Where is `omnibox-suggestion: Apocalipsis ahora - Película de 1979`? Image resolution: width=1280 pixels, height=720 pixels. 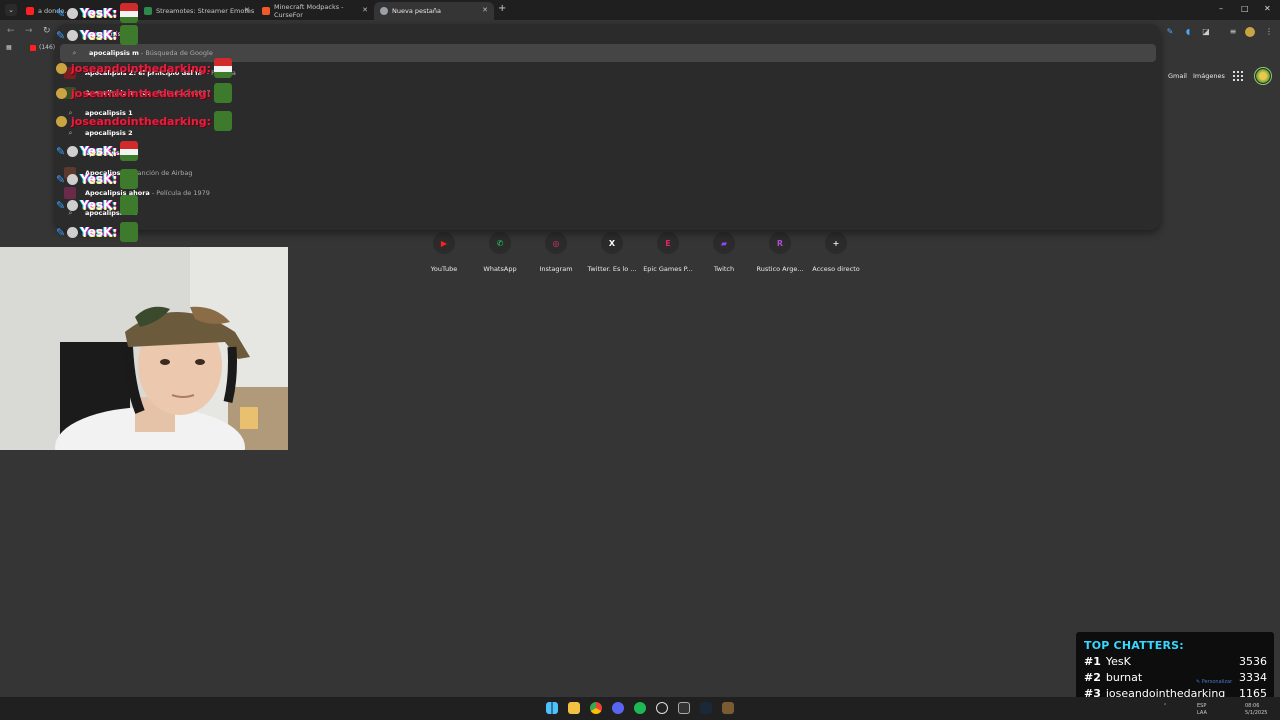 omnibox-suggestion: Apocalipsis ahora - Película de 1979 is located at coordinates (604, 193).